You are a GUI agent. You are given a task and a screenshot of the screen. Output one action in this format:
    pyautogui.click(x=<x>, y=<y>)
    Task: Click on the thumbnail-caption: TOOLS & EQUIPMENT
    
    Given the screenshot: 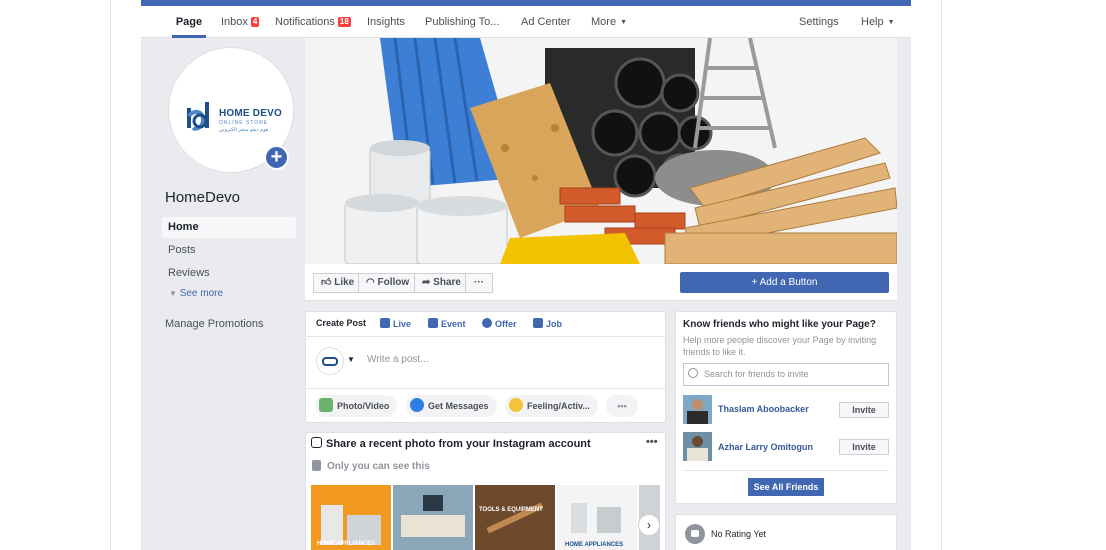 What is the action you would take?
    pyautogui.click(x=511, y=510)
    